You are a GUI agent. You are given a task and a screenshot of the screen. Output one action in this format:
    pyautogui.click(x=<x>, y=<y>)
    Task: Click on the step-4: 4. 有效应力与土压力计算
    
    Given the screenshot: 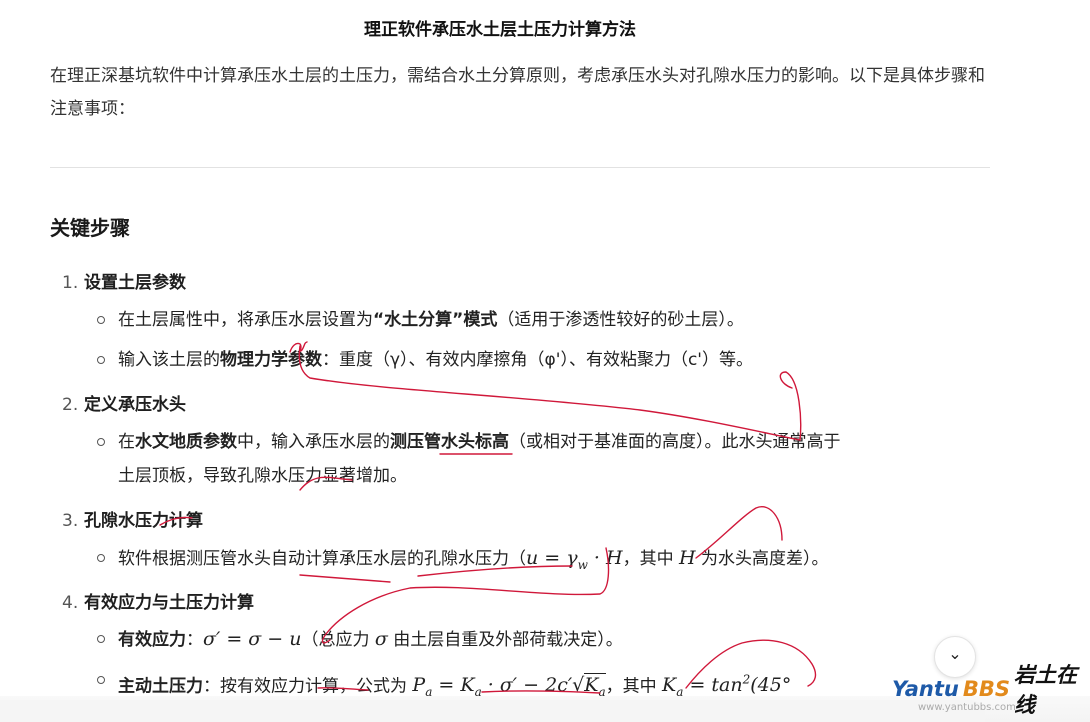 What is the action you would take?
    pyautogui.click(x=158, y=600)
    